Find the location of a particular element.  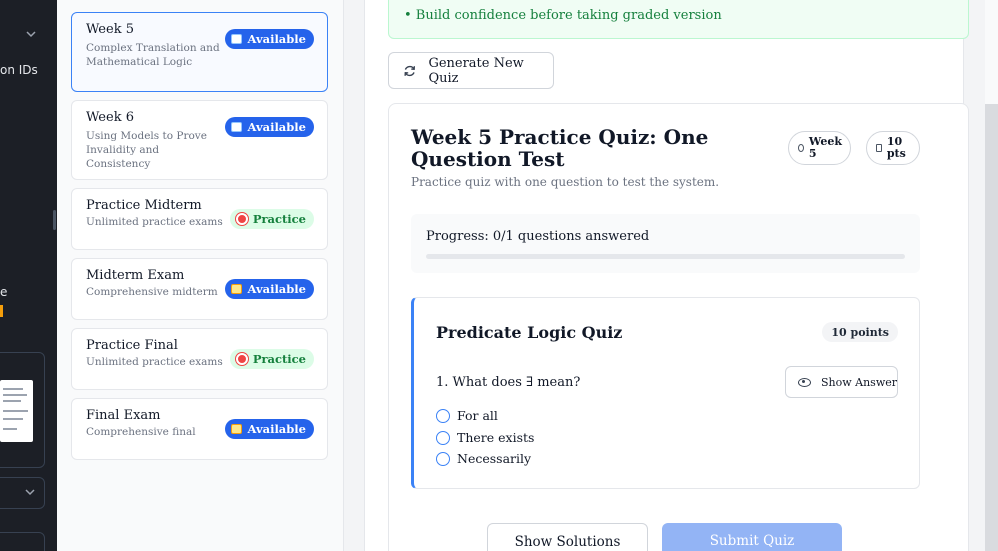

sidebar-bottom-box is located at coordinates (22, 541).